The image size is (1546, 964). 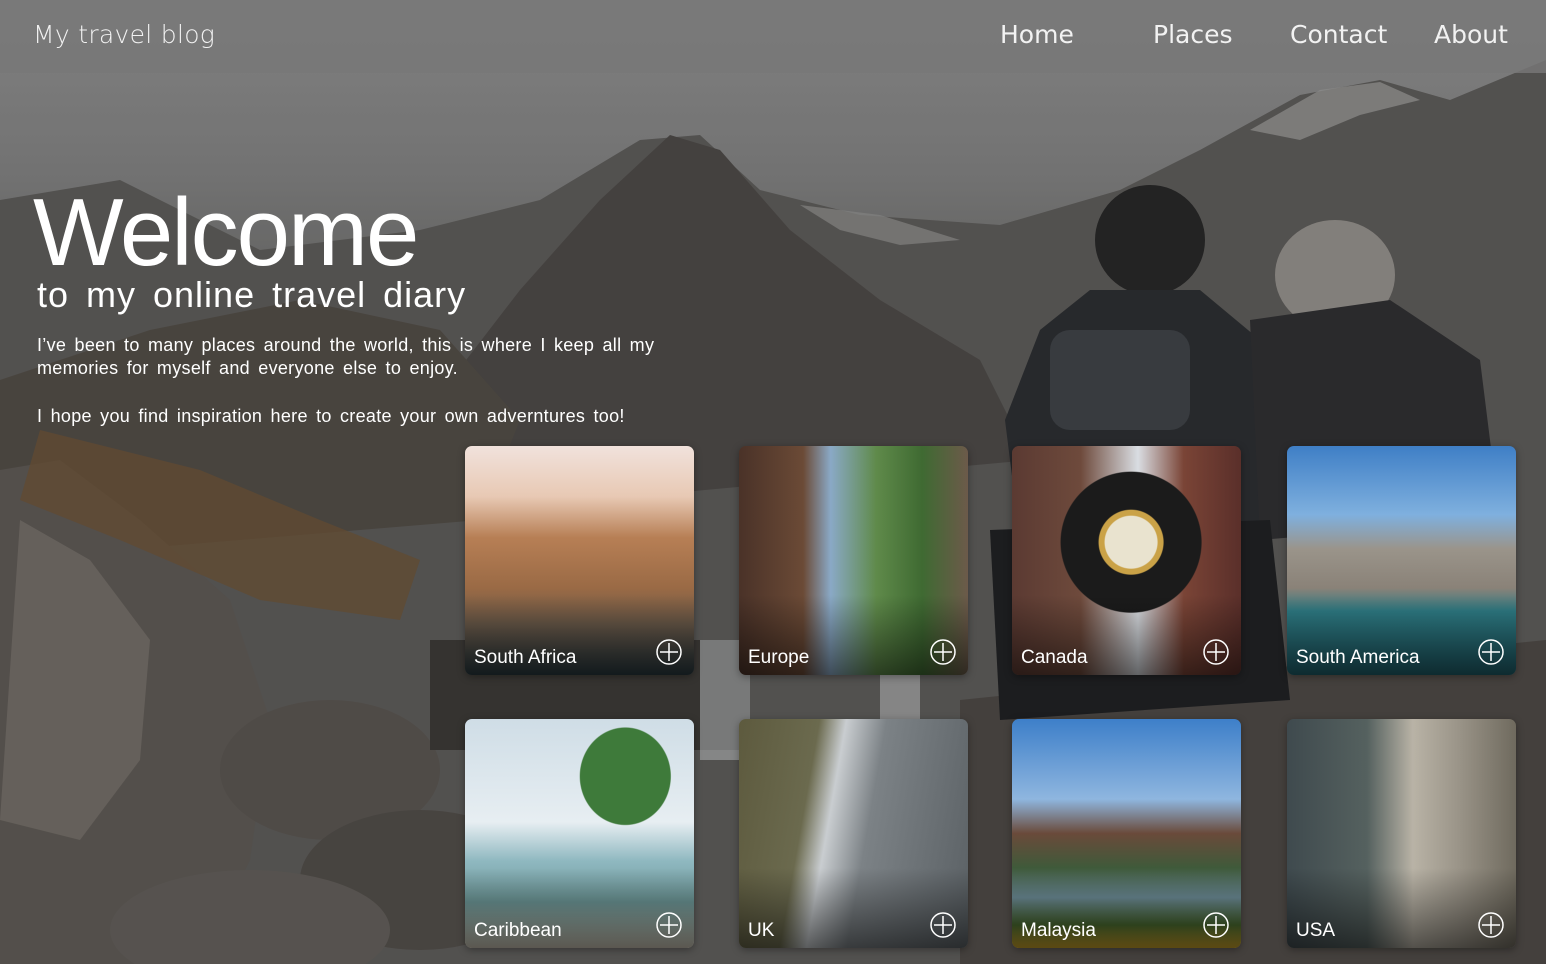 I want to click on place-card-label: Caribbean, so click(x=518, y=930).